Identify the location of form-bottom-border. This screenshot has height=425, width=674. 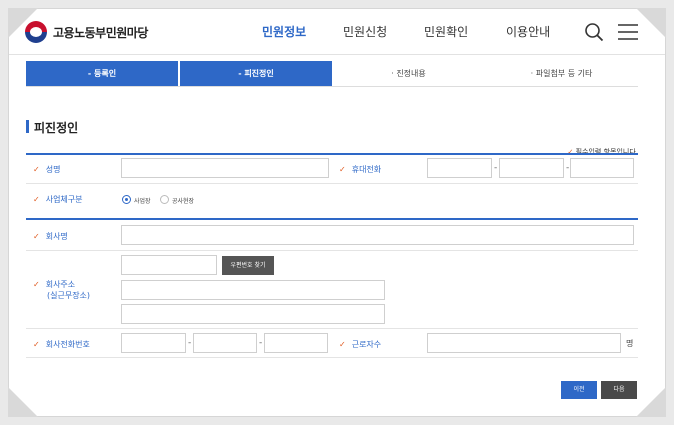
(332, 357).